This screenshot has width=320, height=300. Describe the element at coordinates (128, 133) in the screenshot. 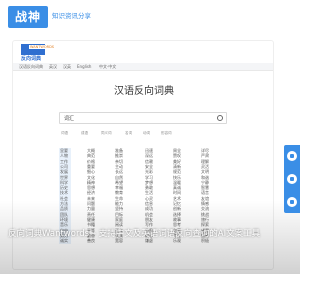

I see `filter-nouns: 名词` at that location.